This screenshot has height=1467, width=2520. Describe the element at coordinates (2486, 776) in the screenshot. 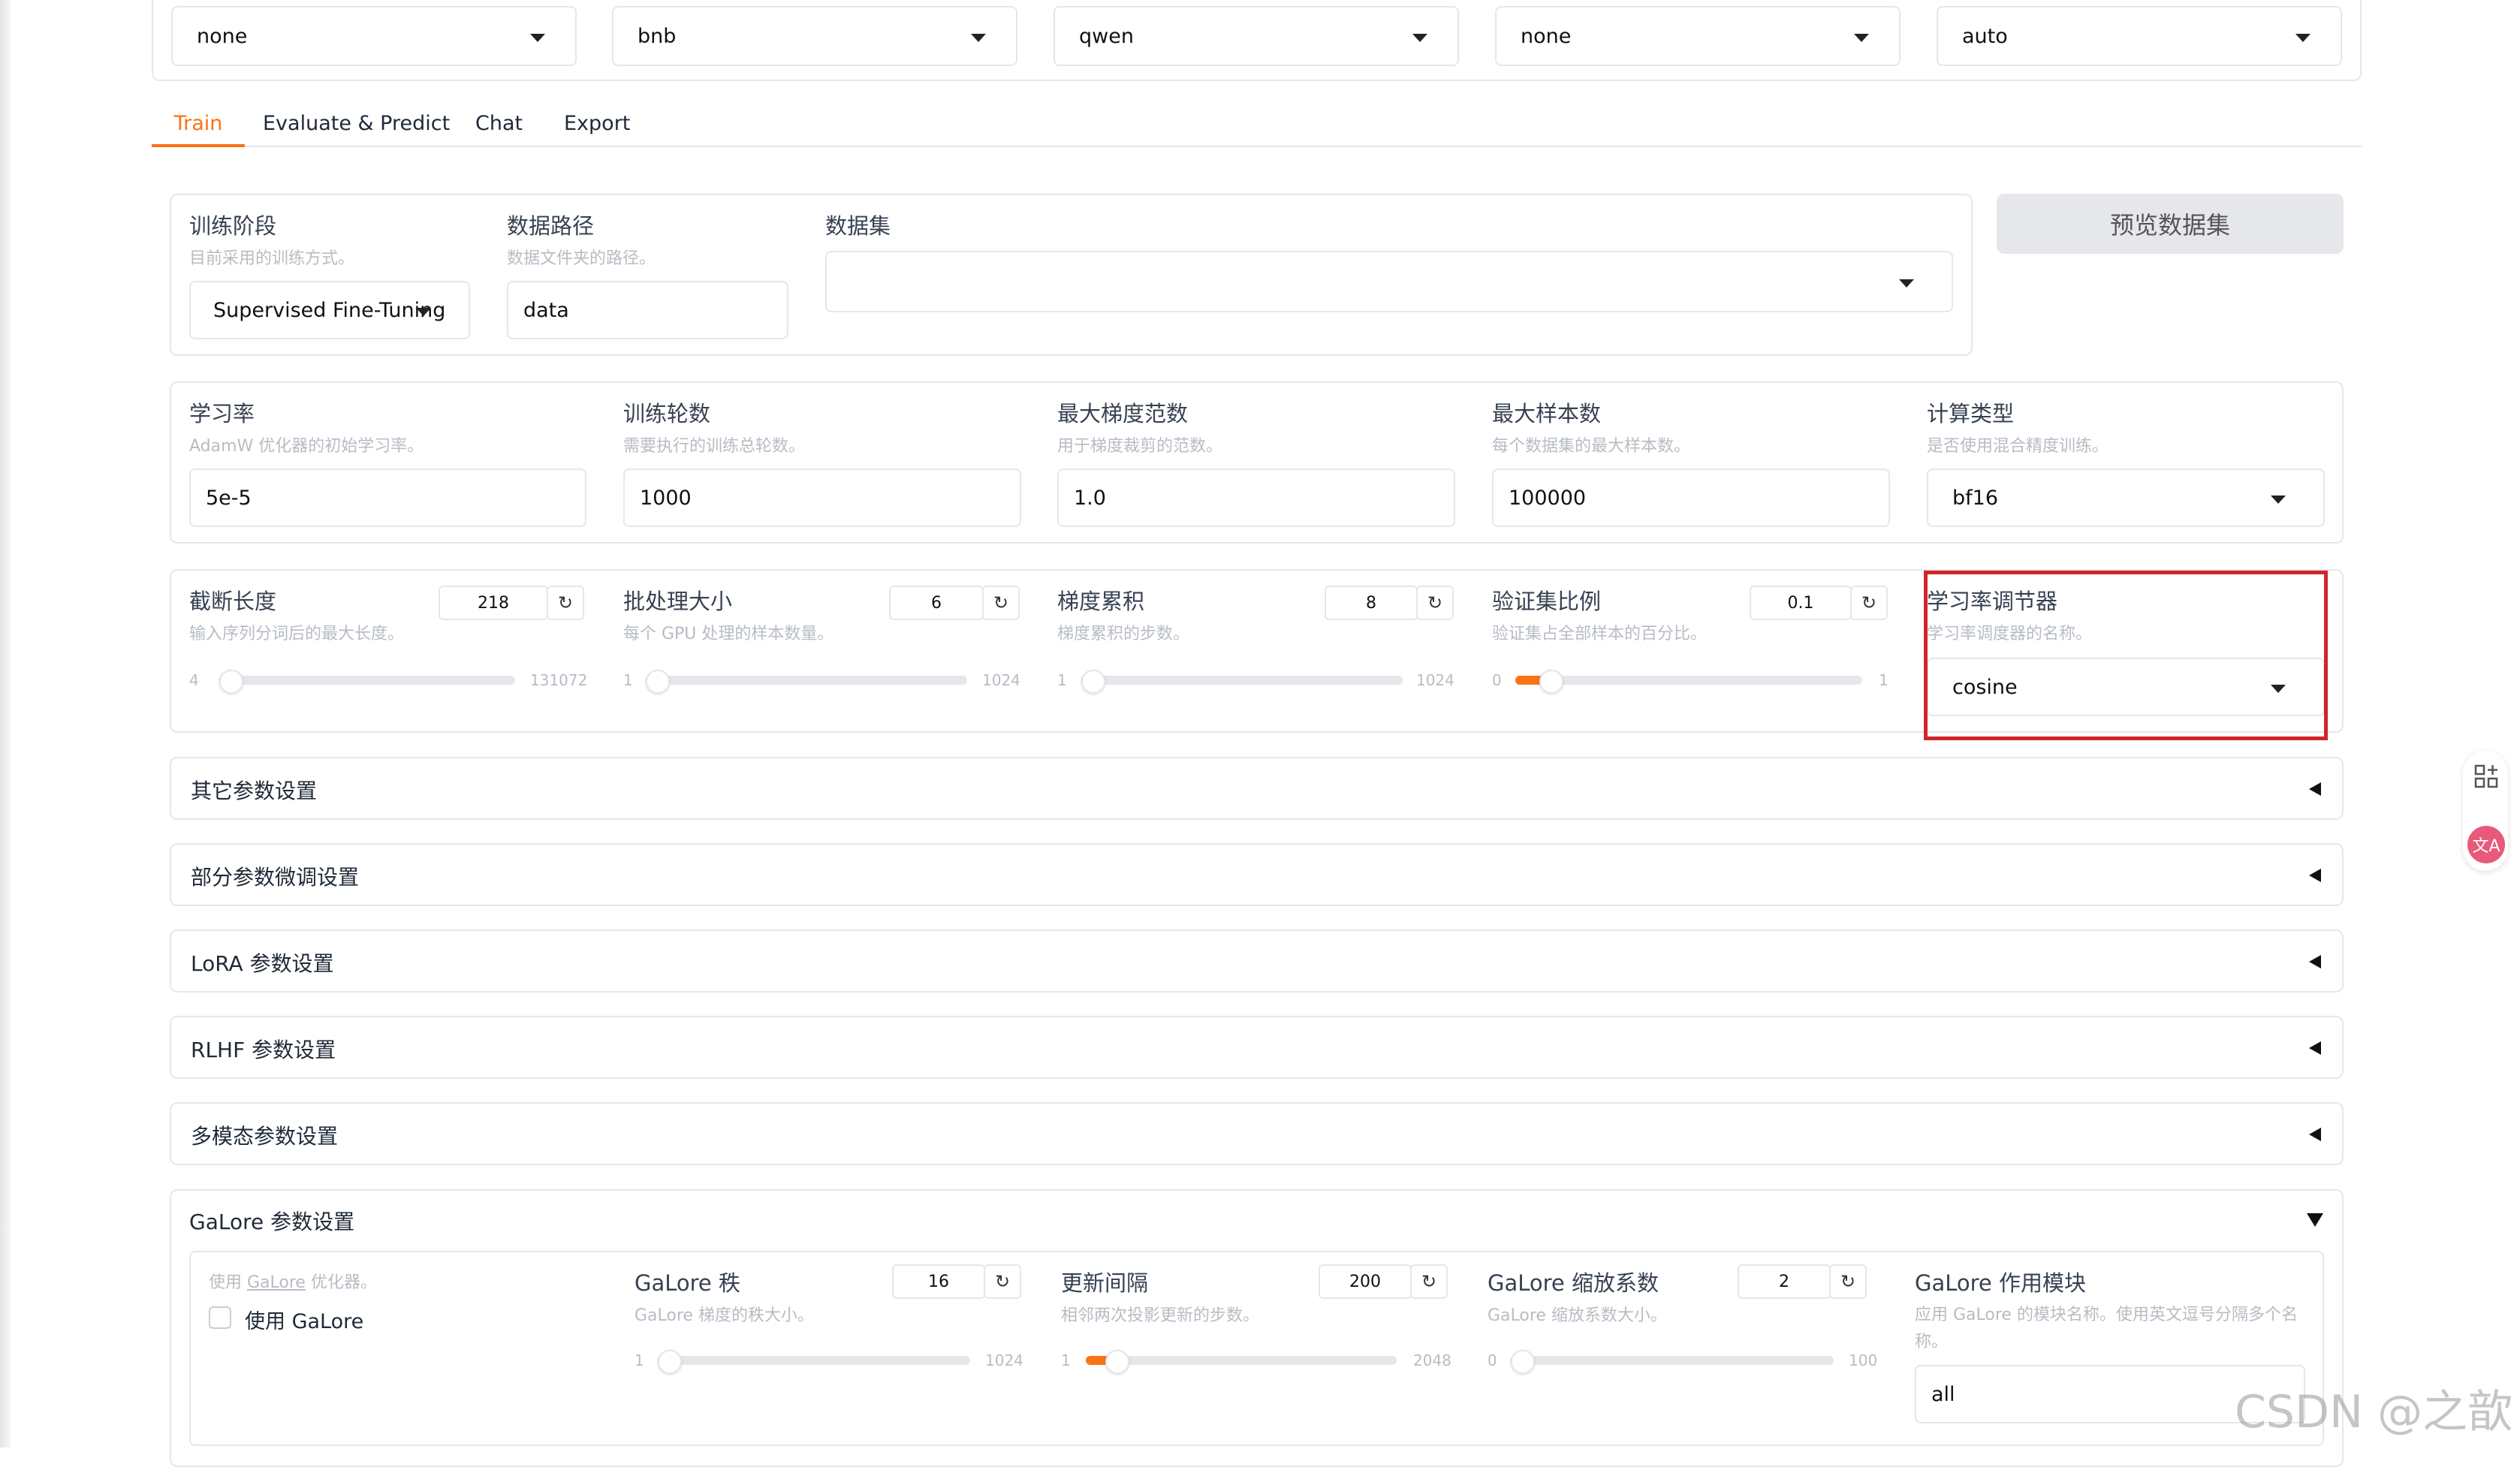

I see `grid-add-icon` at that location.